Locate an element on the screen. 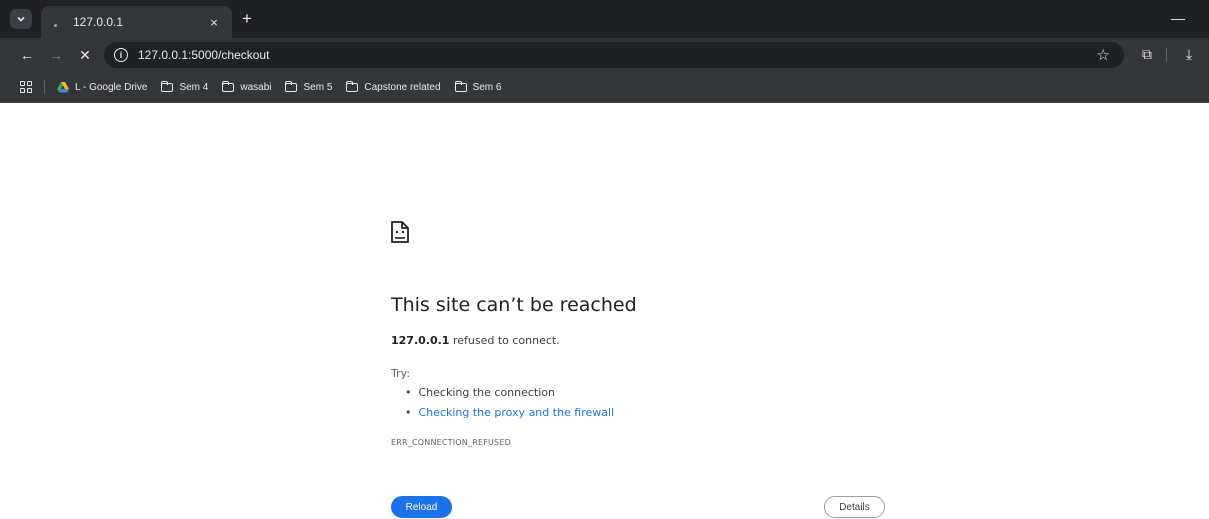  toolbar: ← → ✕ i 127.0.0.1:5000/checkout ☆ ⧉ ⤓ is located at coordinates (604, 55).